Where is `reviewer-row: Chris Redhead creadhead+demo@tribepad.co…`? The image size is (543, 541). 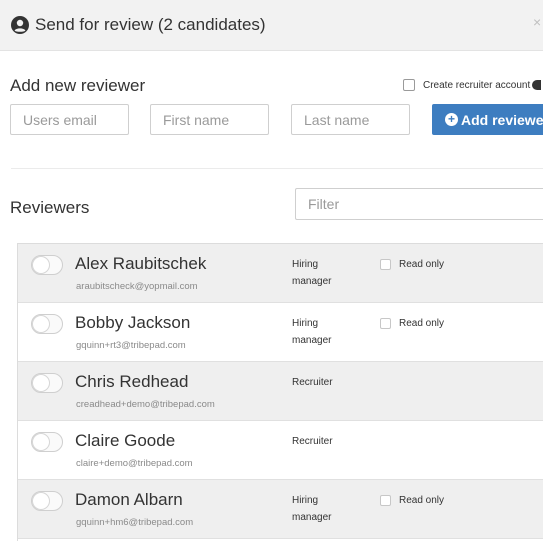
reviewer-row: Chris Redhead creadhead+demo@tribepad.co… is located at coordinates (280, 391).